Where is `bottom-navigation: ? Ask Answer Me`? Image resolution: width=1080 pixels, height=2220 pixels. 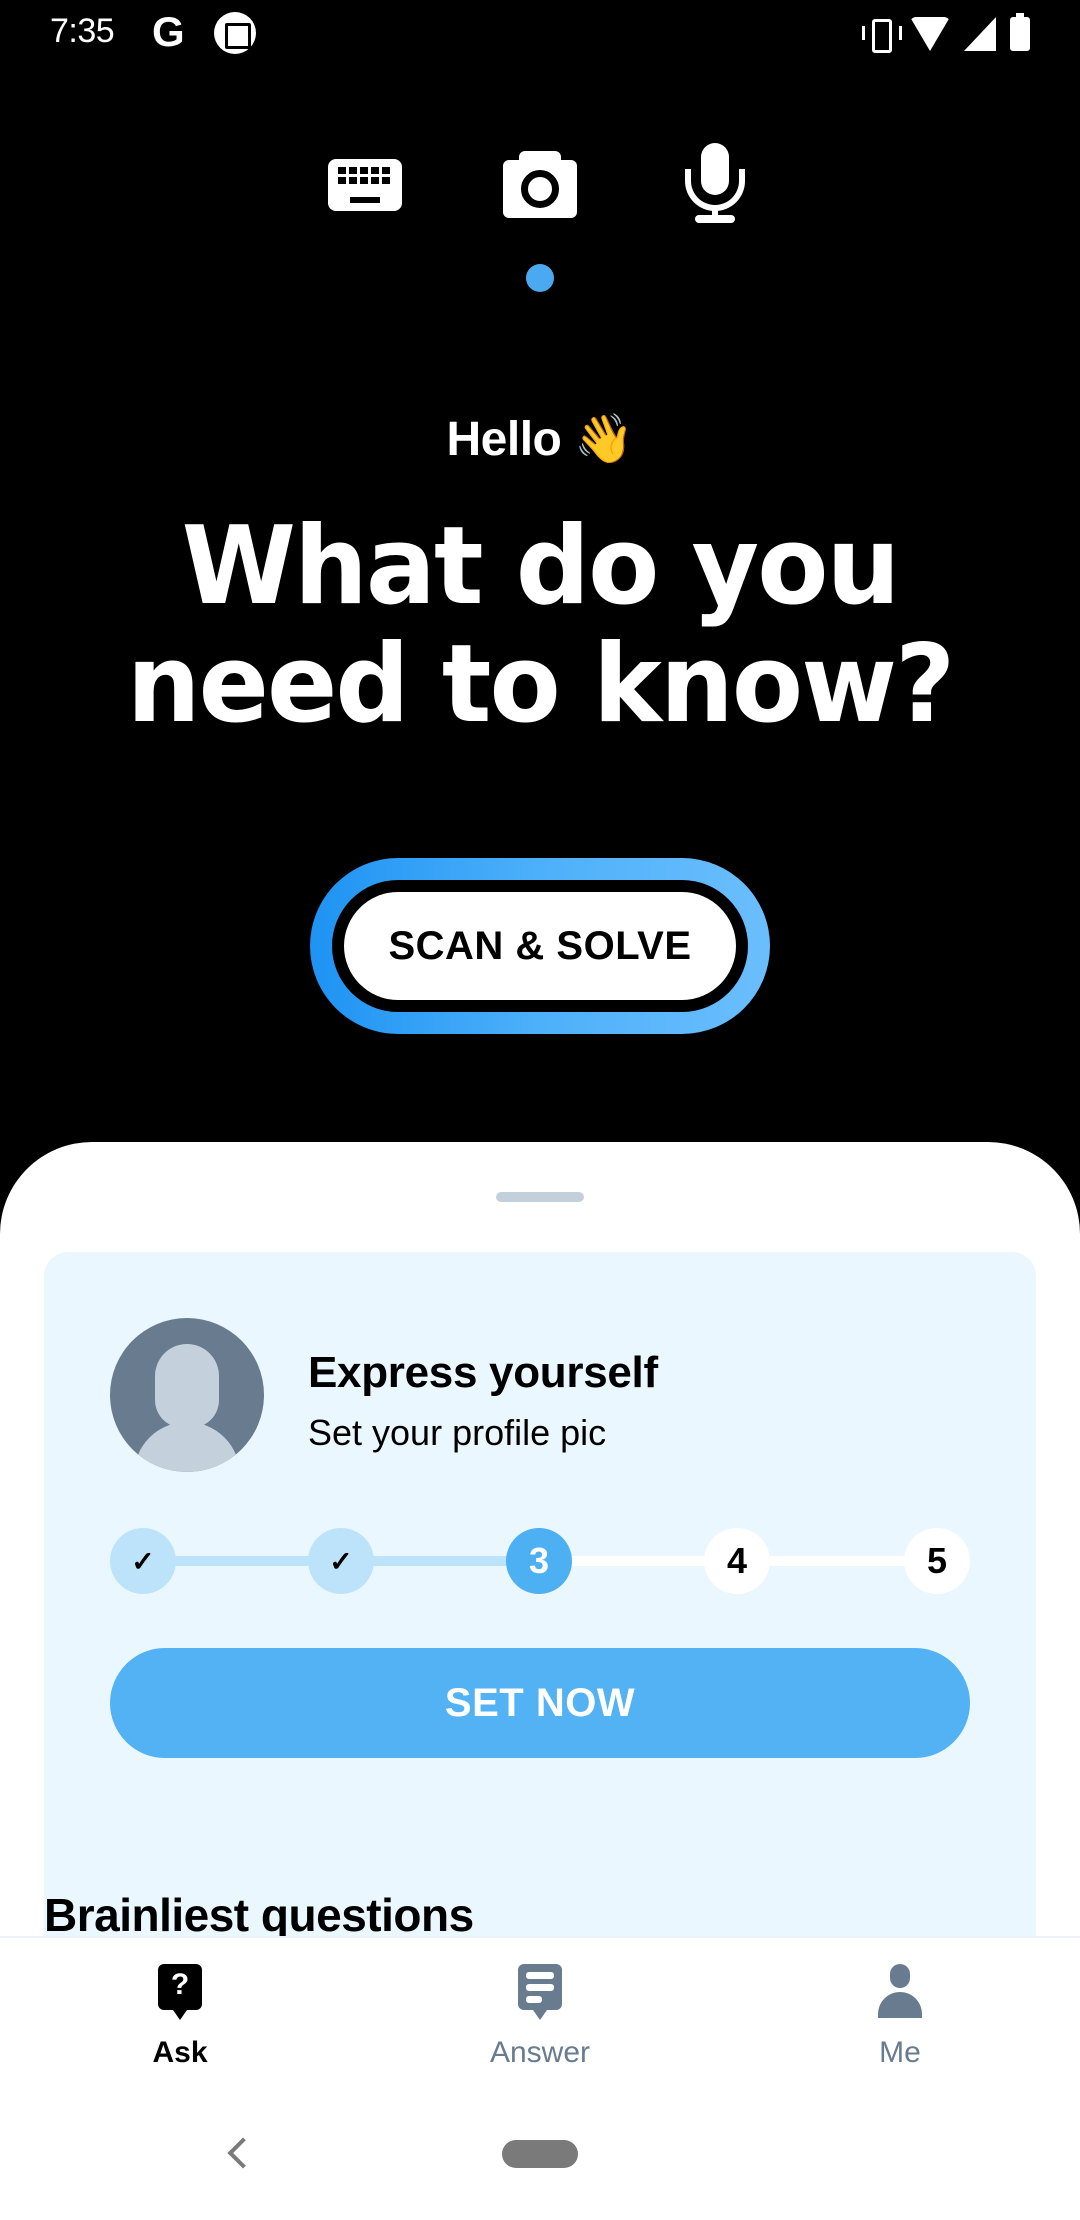 bottom-navigation: ? Ask Answer Me is located at coordinates (540, 2016).